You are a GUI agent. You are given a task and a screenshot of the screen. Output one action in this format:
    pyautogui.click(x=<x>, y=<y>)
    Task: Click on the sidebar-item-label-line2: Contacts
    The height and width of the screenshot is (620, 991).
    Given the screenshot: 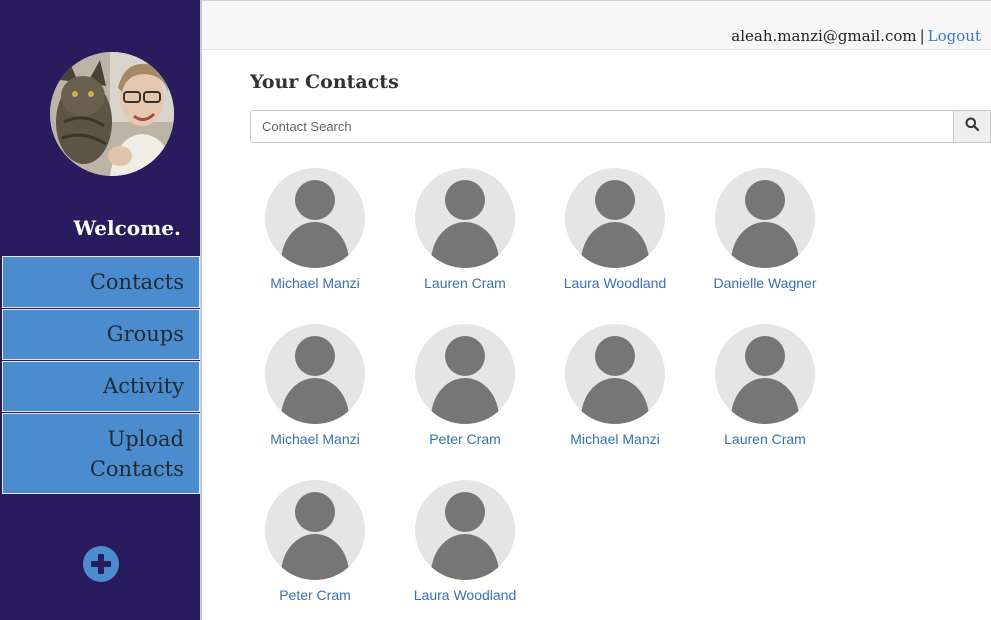 What is the action you would take?
    pyautogui.click(x=136, y=469)
    